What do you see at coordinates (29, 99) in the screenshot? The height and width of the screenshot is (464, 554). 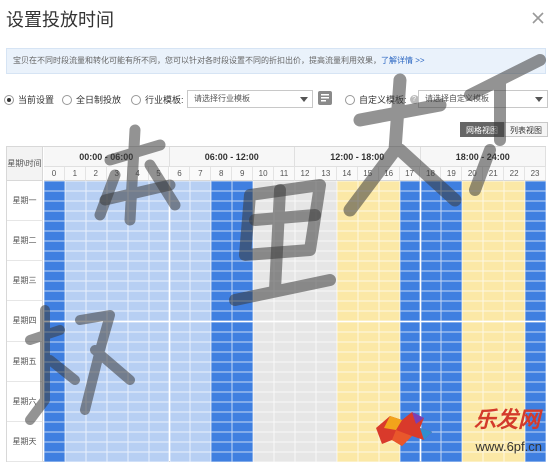 I see `radio-current-settings: 当前设置` at bounding box center [29, 99].